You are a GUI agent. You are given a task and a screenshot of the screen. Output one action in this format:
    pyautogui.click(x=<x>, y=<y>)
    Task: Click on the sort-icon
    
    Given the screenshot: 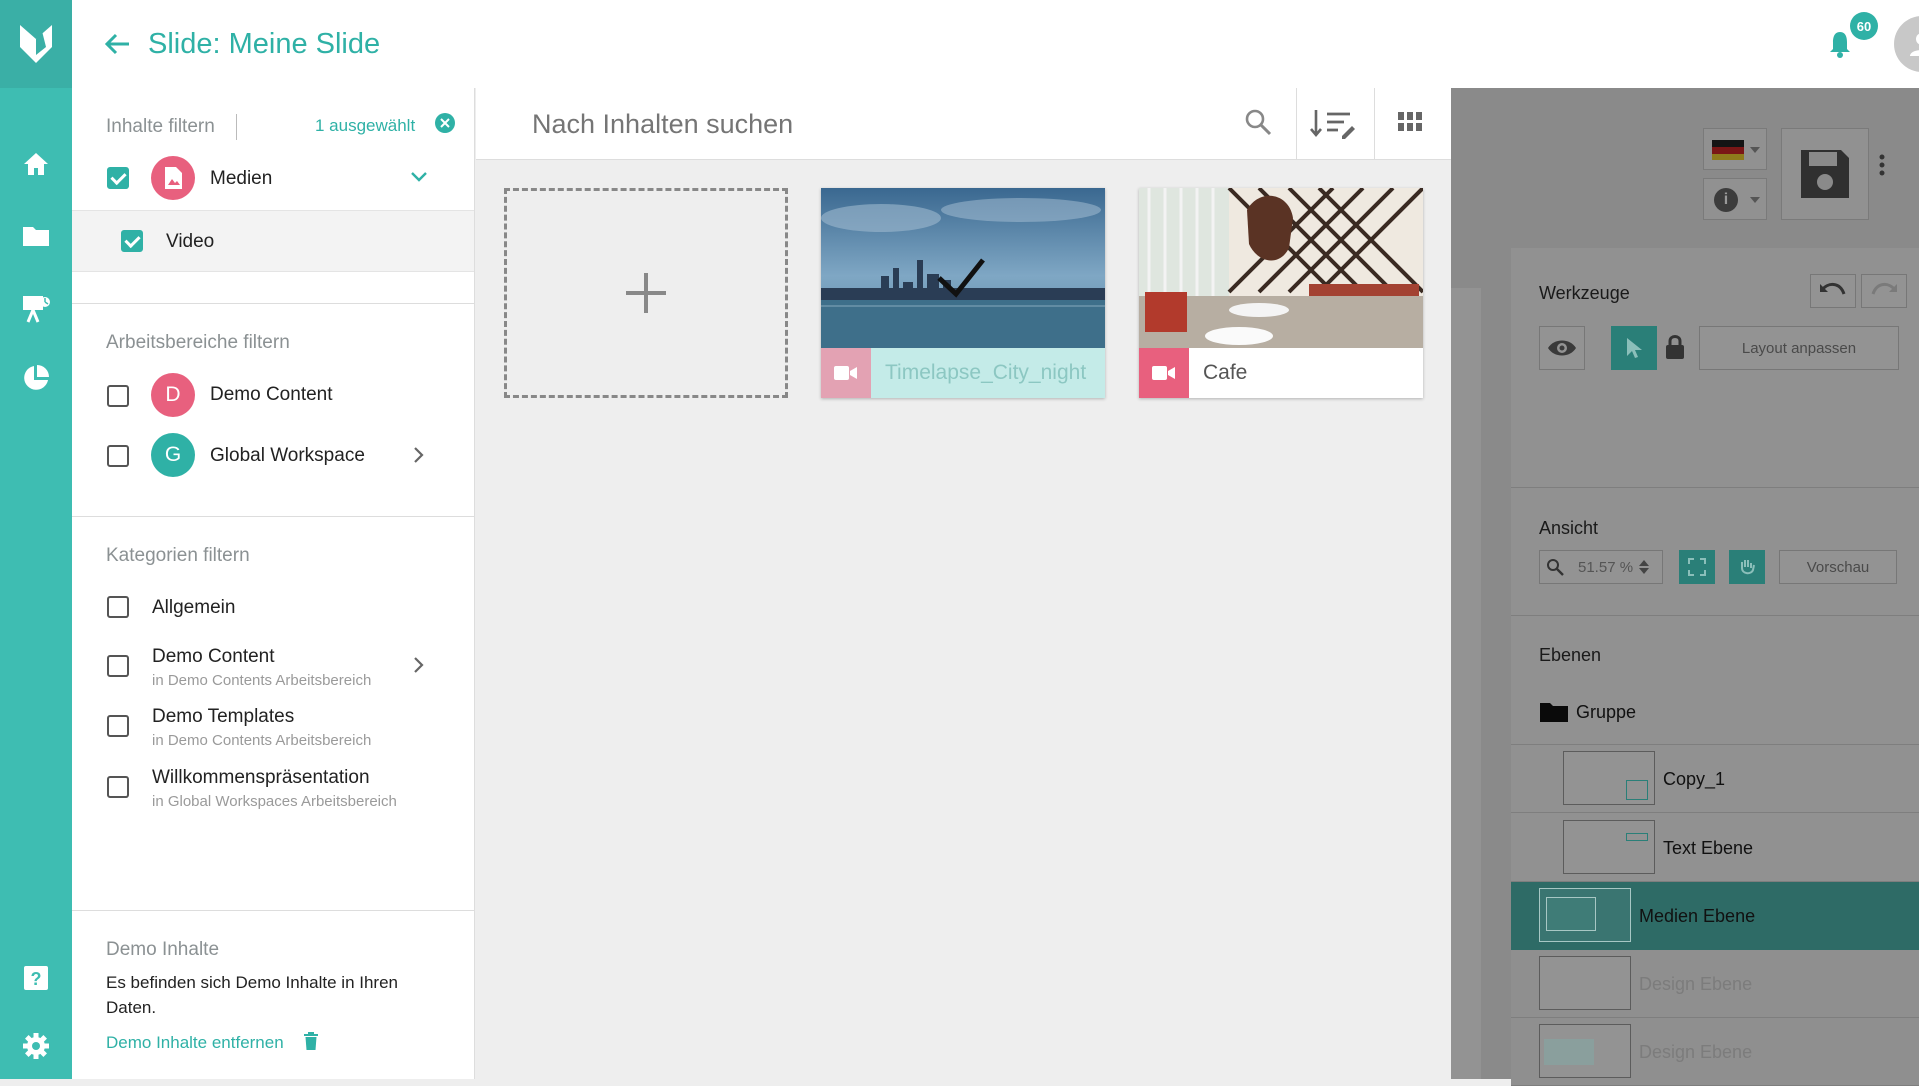 What is the action you would take?
    pyautogui.click(x=1333, y=124)
    